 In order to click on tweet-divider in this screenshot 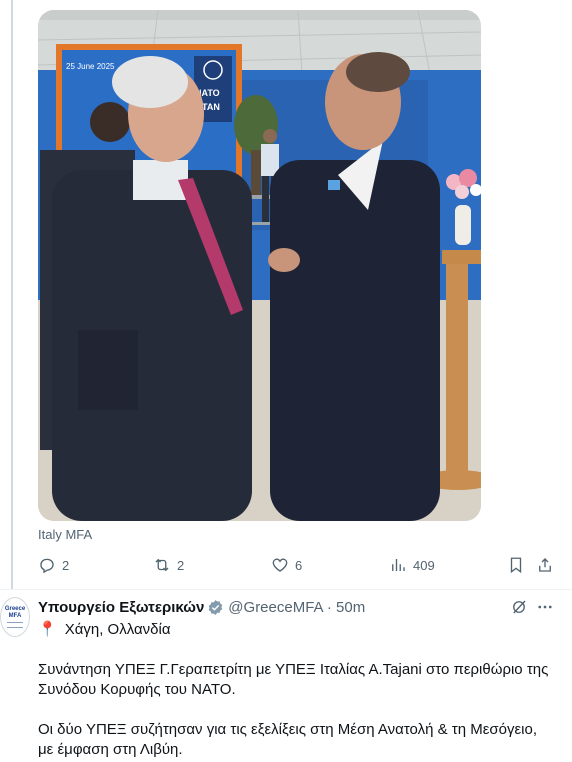, I will do `click(286, 589)`.